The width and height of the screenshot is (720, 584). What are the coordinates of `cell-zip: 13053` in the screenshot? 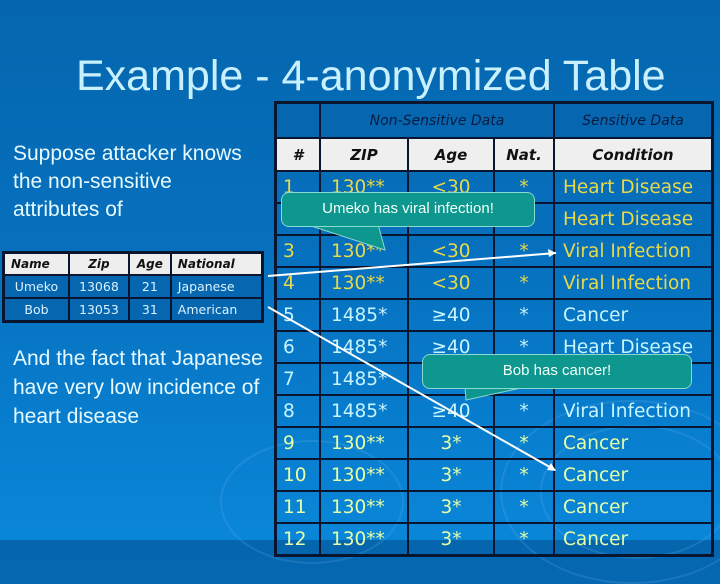 It's located at (98, 310).